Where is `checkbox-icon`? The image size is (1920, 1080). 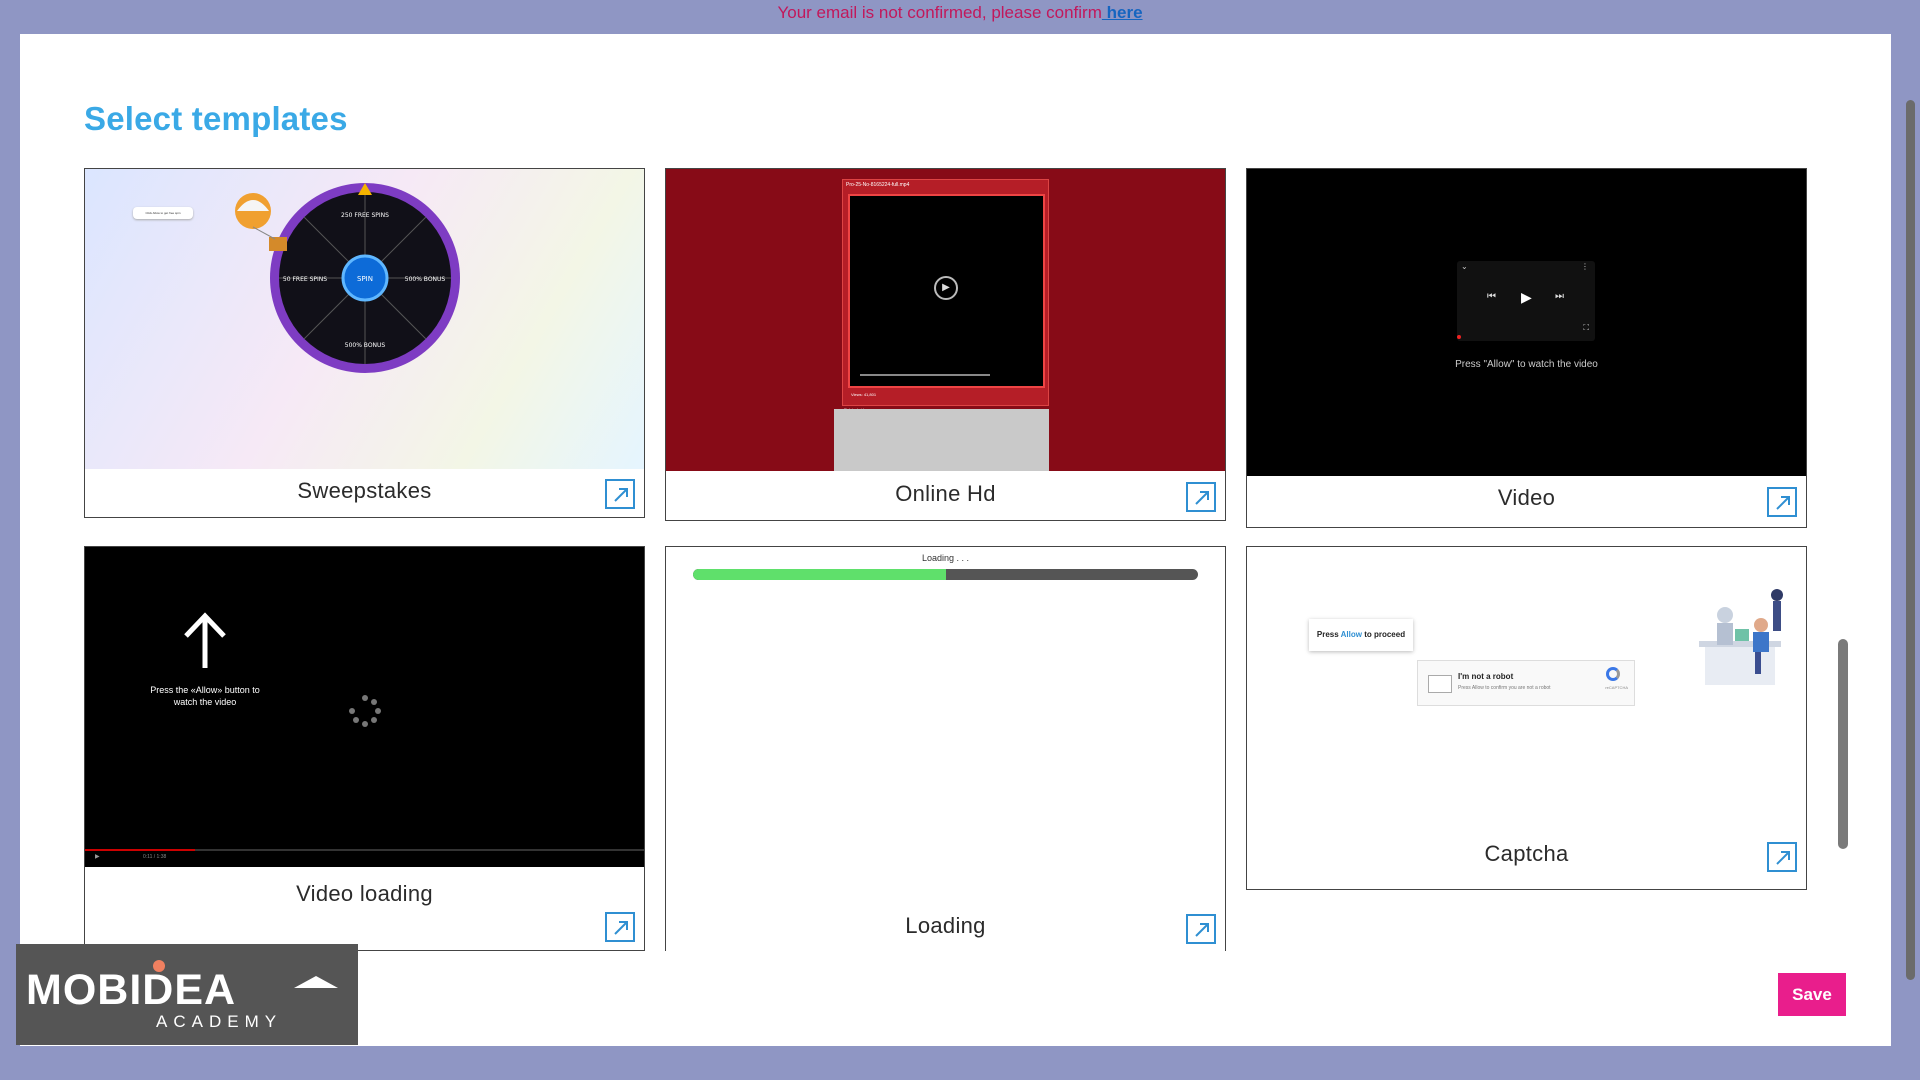
checkbox-icon is located at coordinates (1440, 684).